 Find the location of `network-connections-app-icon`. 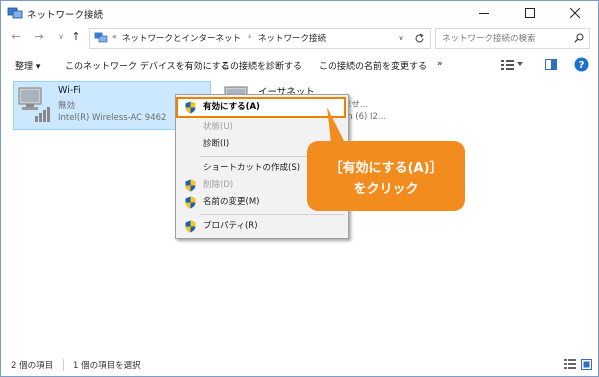

network-connections-app-icon is located at coordinates (15, 13).